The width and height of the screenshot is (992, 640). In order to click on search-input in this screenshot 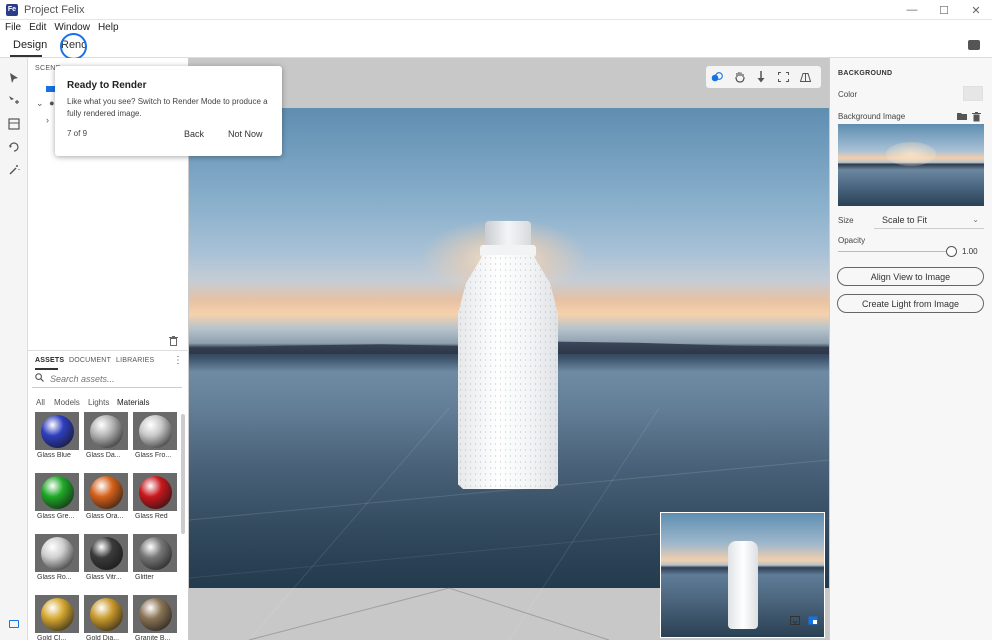, I will do `click(110, 379)`.